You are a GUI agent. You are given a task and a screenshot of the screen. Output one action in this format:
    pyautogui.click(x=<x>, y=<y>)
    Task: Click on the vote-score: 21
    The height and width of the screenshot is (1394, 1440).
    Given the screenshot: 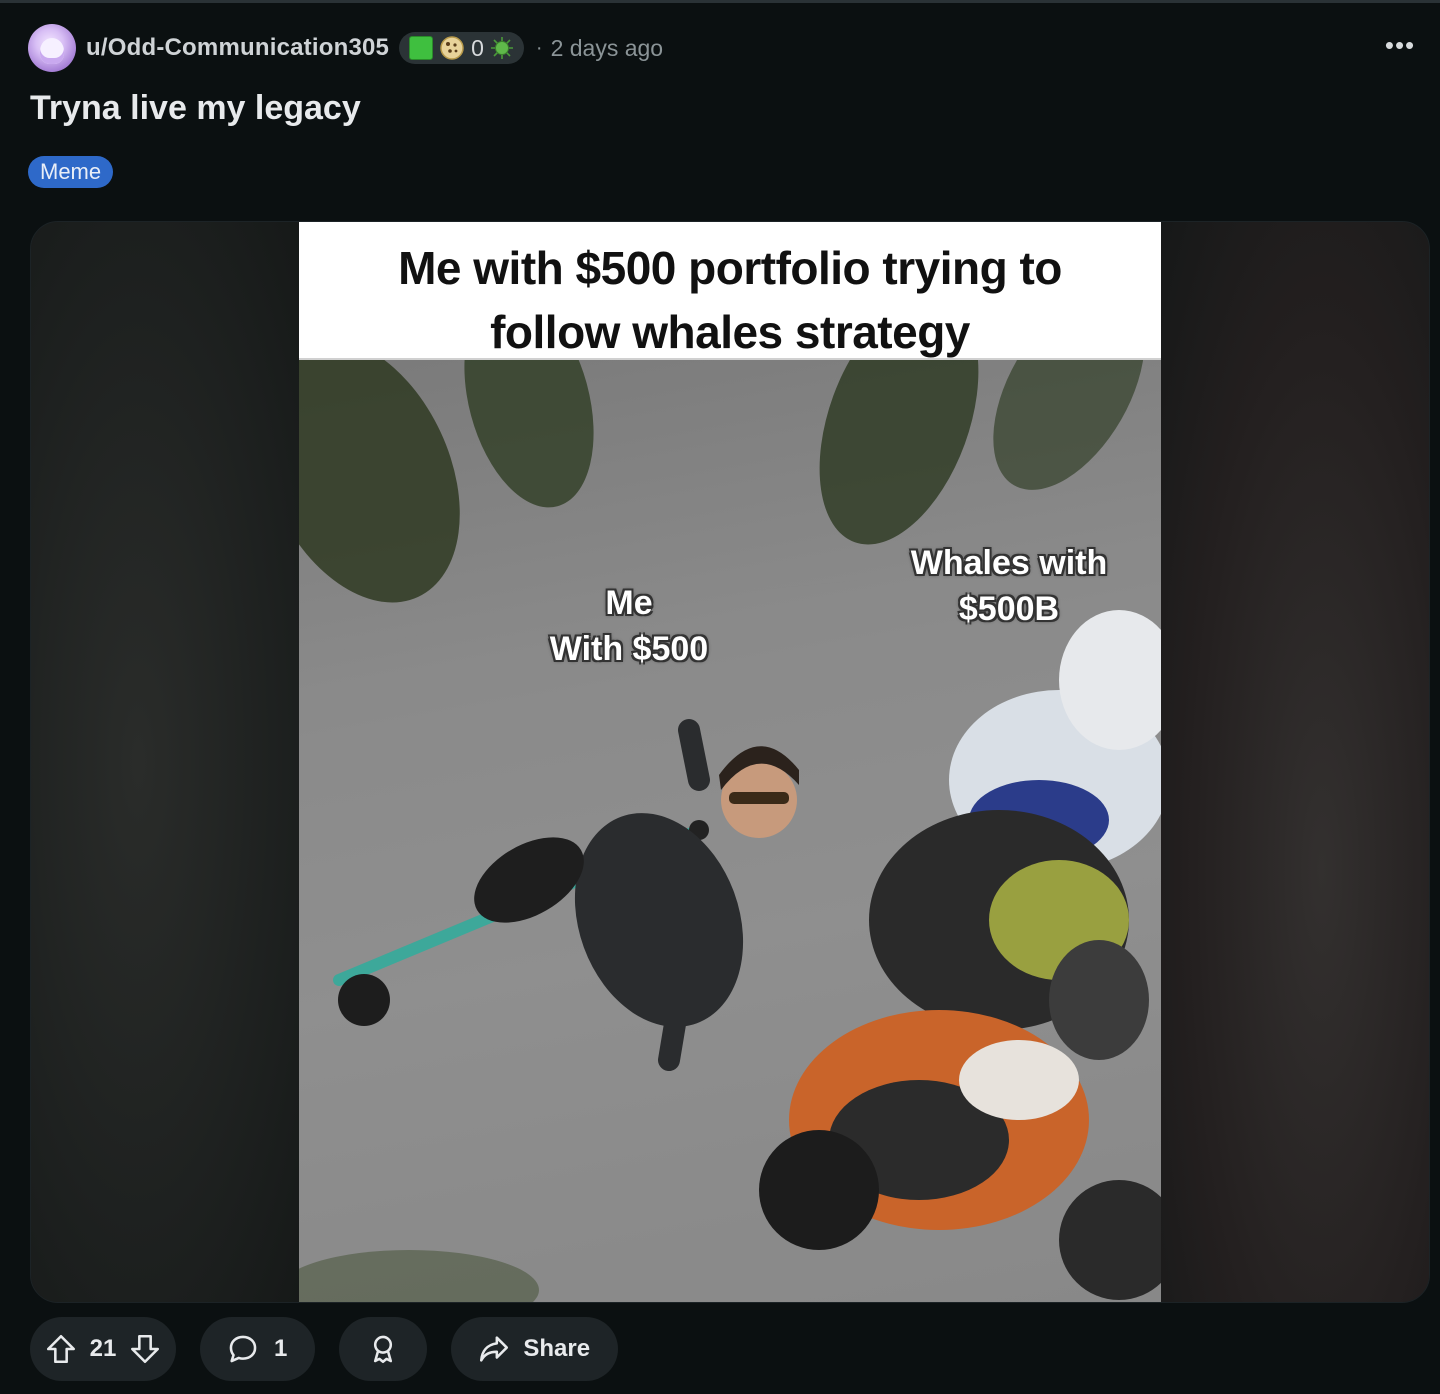 What is the action you would take?
    pyautogui.click(x=103, y=1348)
    